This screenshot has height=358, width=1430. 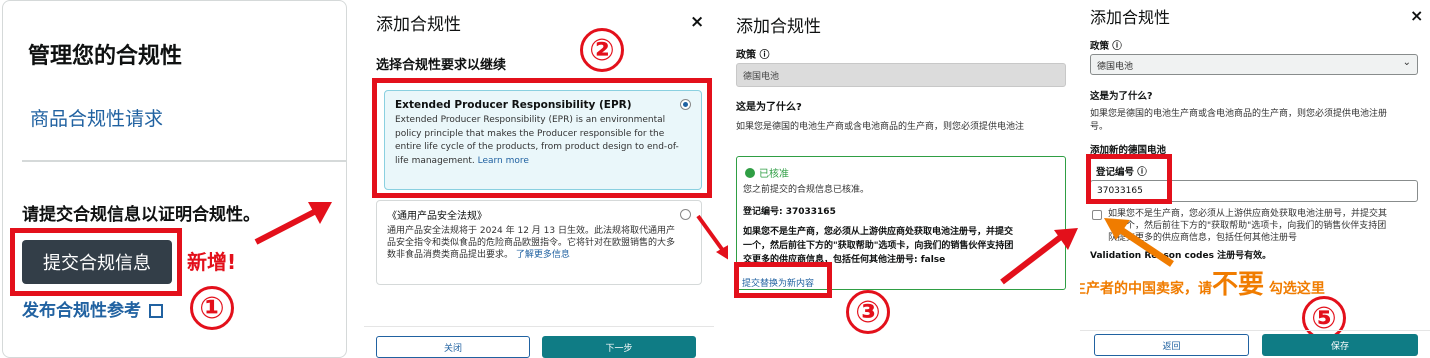 What do you see at coordinates (1340, 345) in the screenshot?
I see `save-button: 保存` at bounding box center [1340, 345].